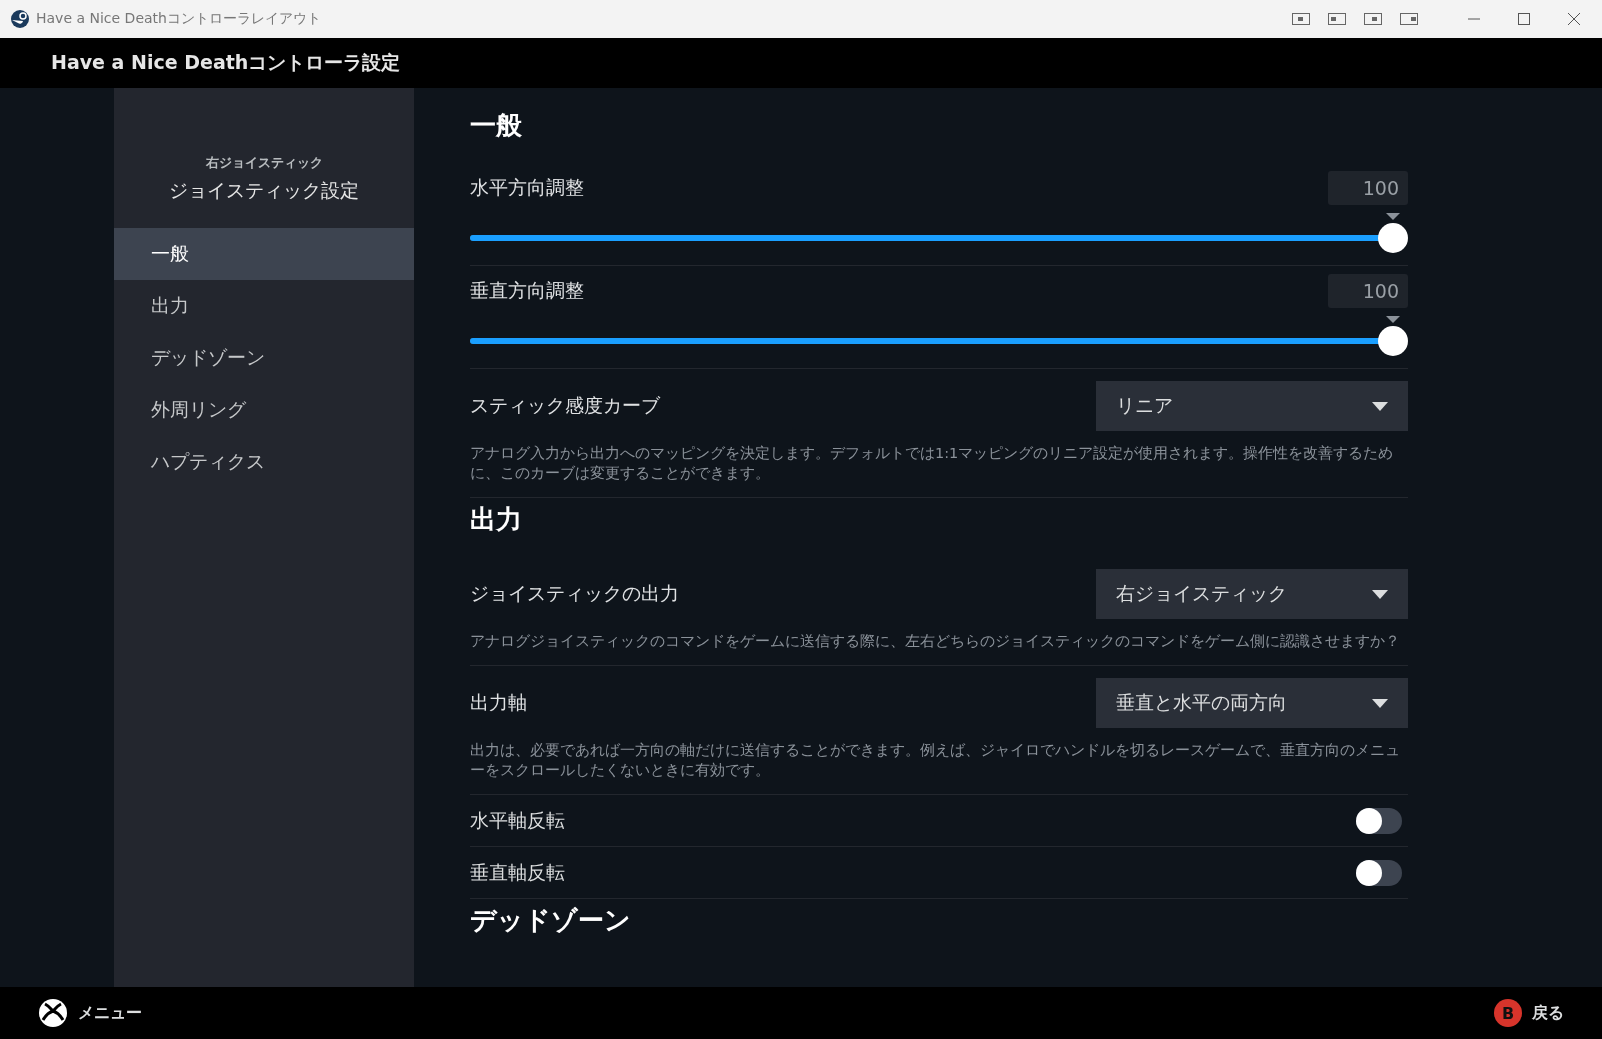 The image size is (1602, 1039). I want to click on menu-label: メニュー, so click(110, 1013).